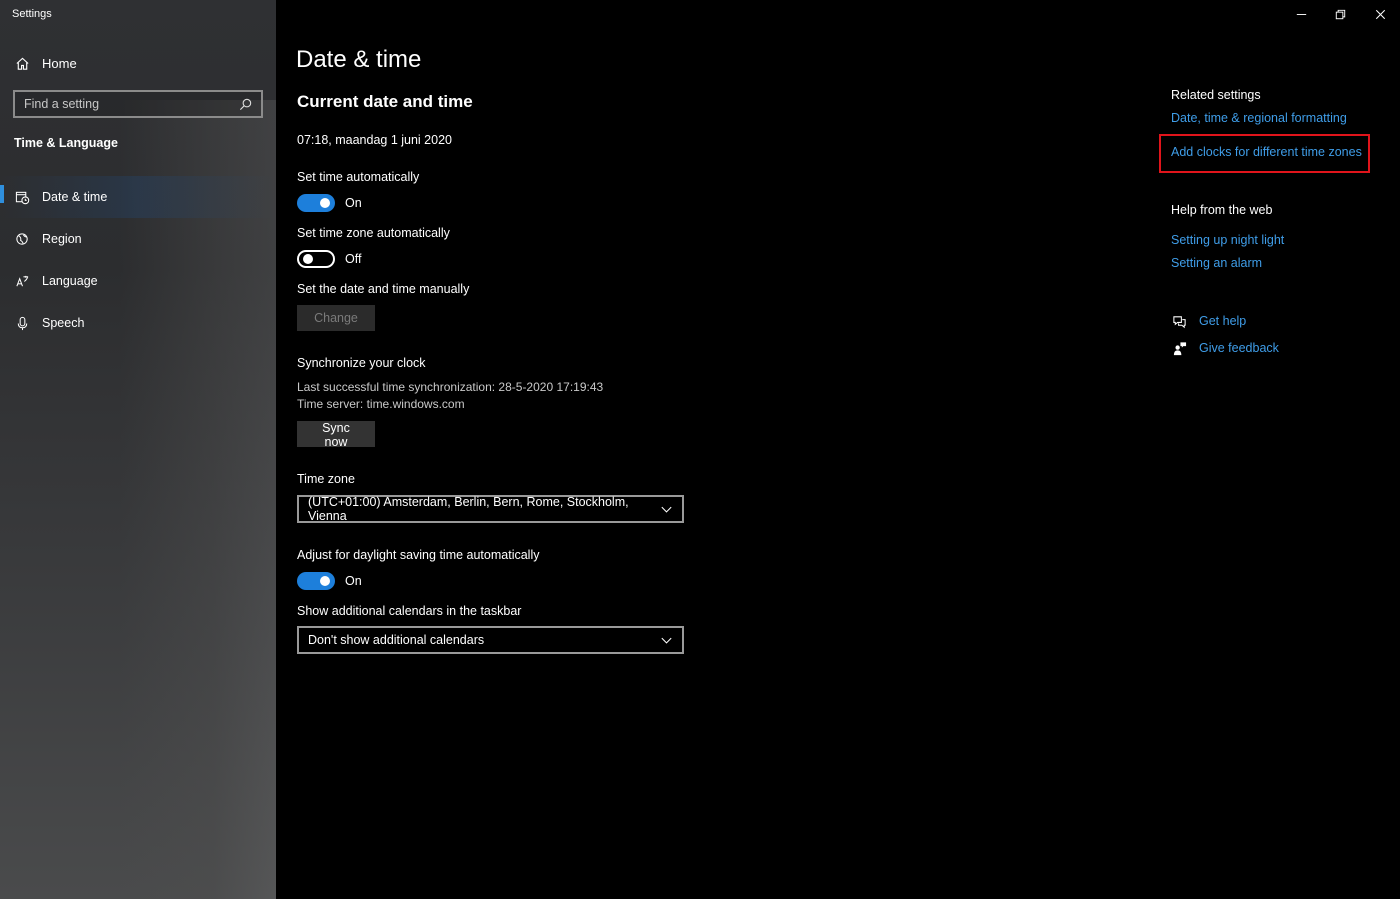 The width and height of the screenshot is (1400, 899). I want to click on sidebar-item-label: Date & time, so click(75, 197).